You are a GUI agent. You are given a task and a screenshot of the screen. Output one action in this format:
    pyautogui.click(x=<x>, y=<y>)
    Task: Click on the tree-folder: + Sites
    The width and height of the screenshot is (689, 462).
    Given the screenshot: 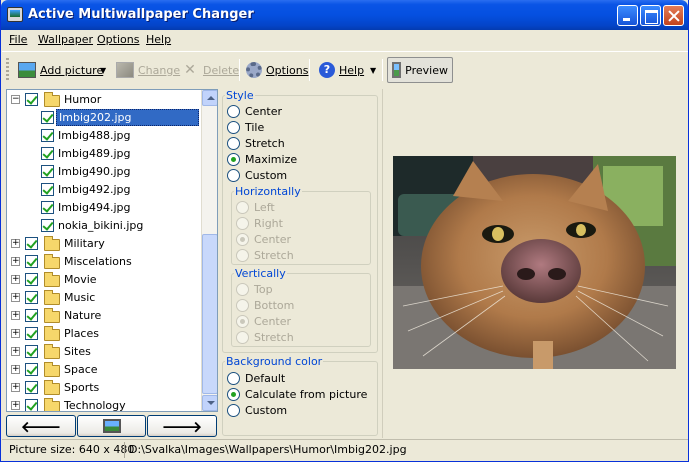 What is the action you would take?
    pyautogui.click(x=105, y=352)
    